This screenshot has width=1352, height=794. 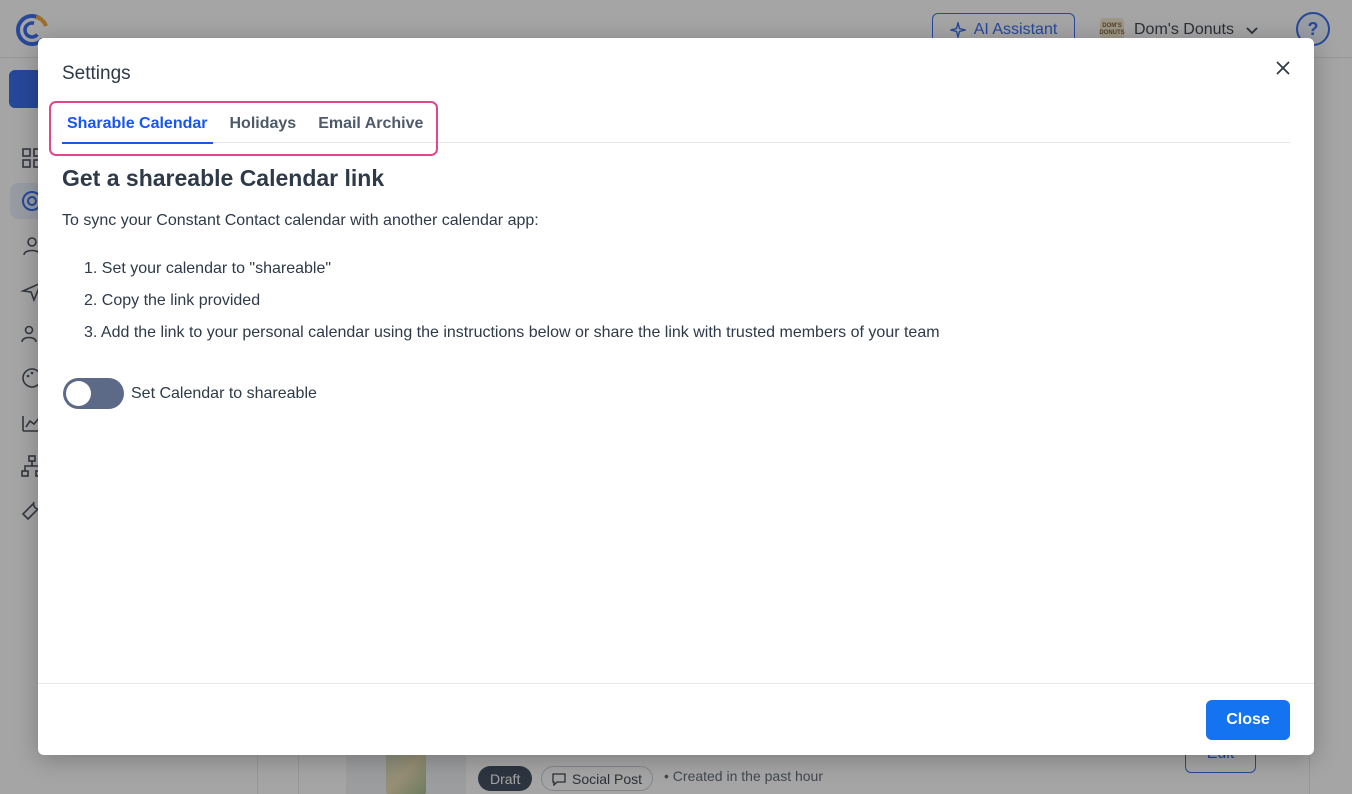 I want to click on x-glyph, so click(x=1283, y=68).